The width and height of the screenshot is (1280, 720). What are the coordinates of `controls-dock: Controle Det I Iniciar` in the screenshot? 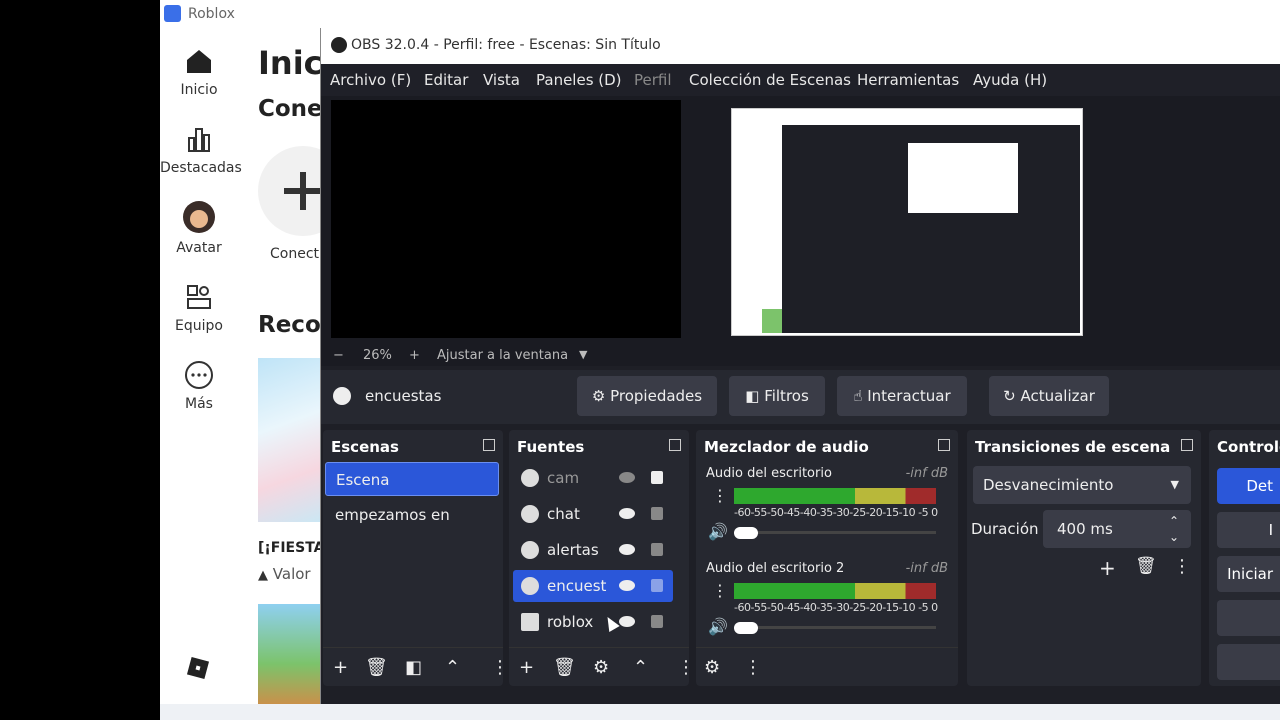 It's located at (1244, 558).